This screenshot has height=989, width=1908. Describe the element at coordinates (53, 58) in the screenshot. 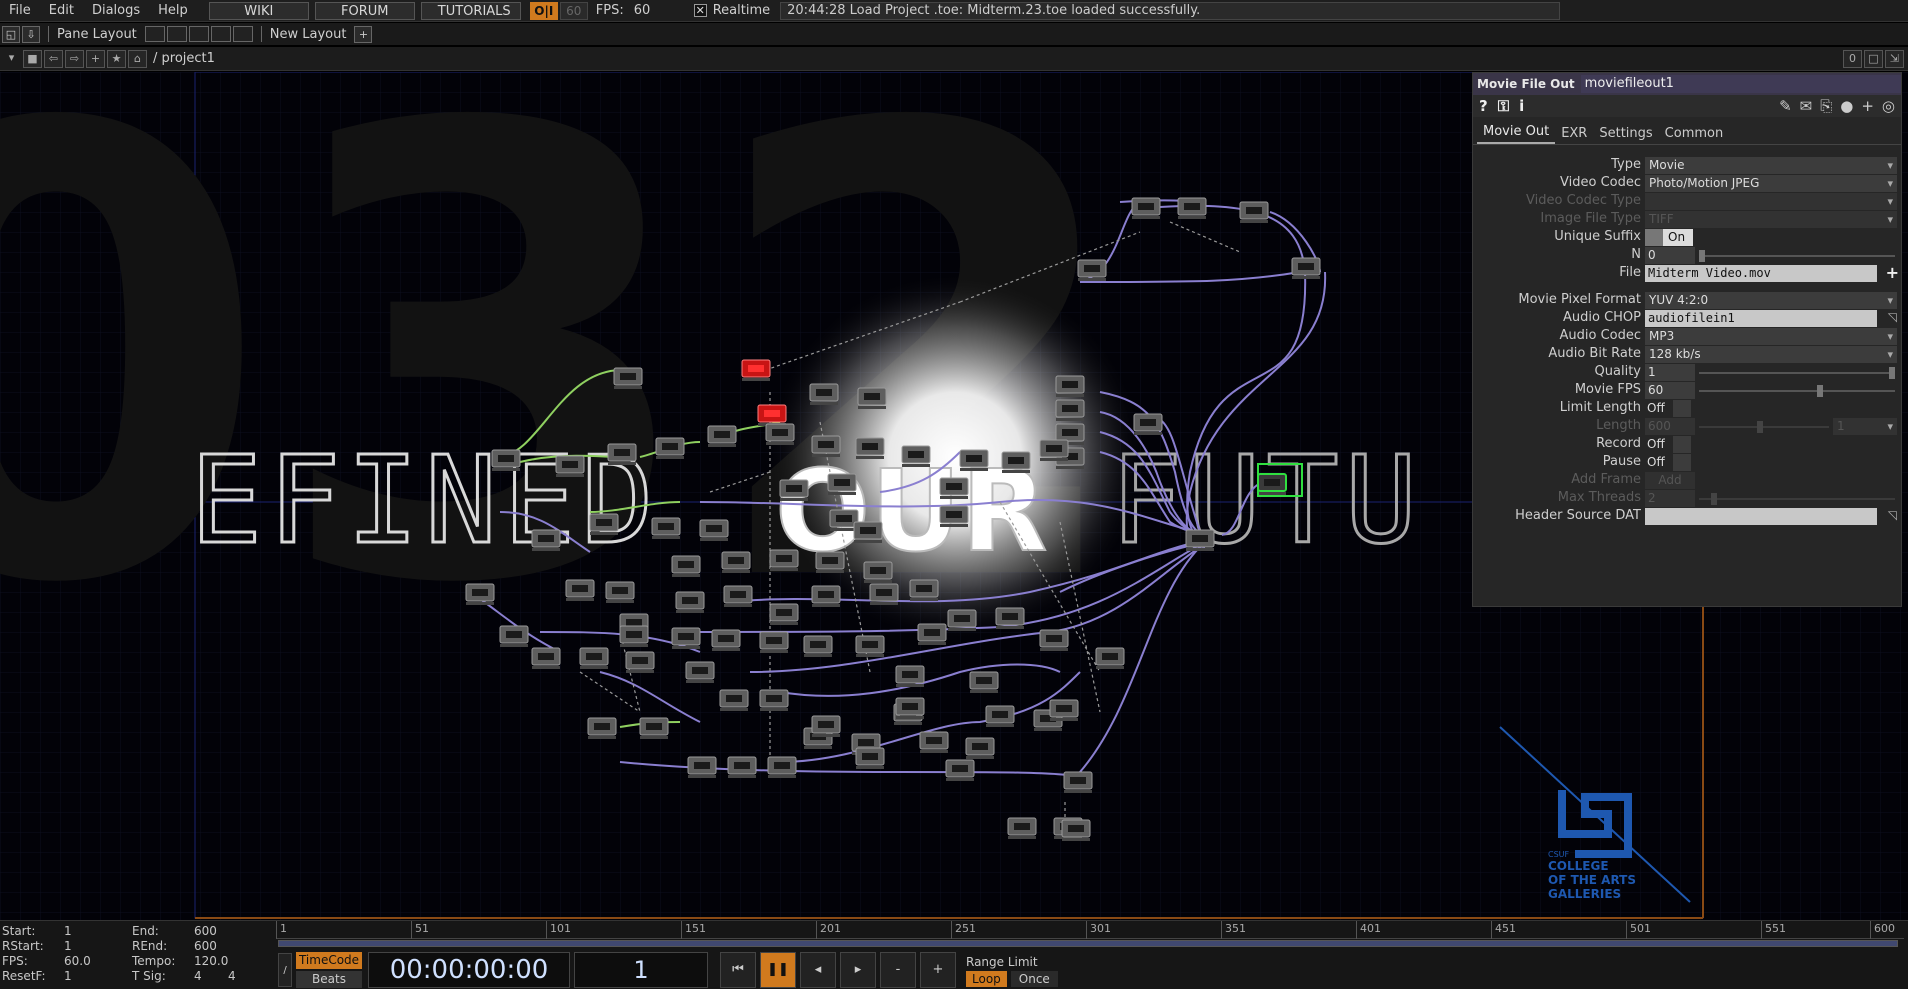

I see `back-arrow-icon: ⇦` at that location.